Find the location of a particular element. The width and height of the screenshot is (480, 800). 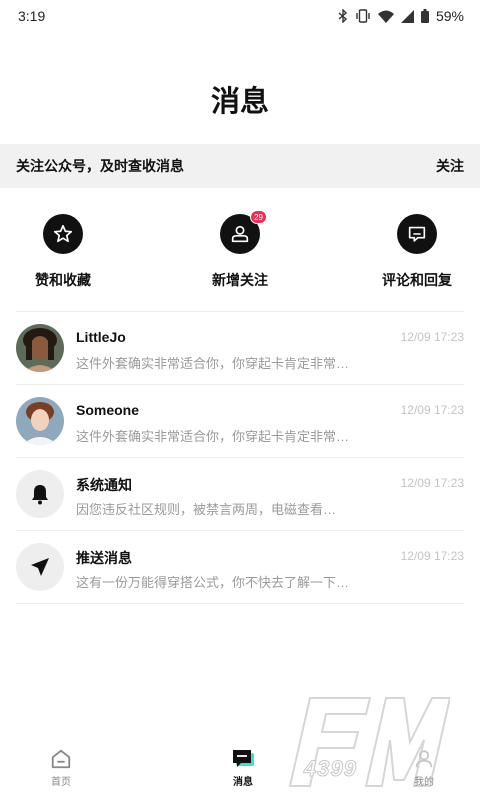

star-icon is located at coordinates (63, 234).